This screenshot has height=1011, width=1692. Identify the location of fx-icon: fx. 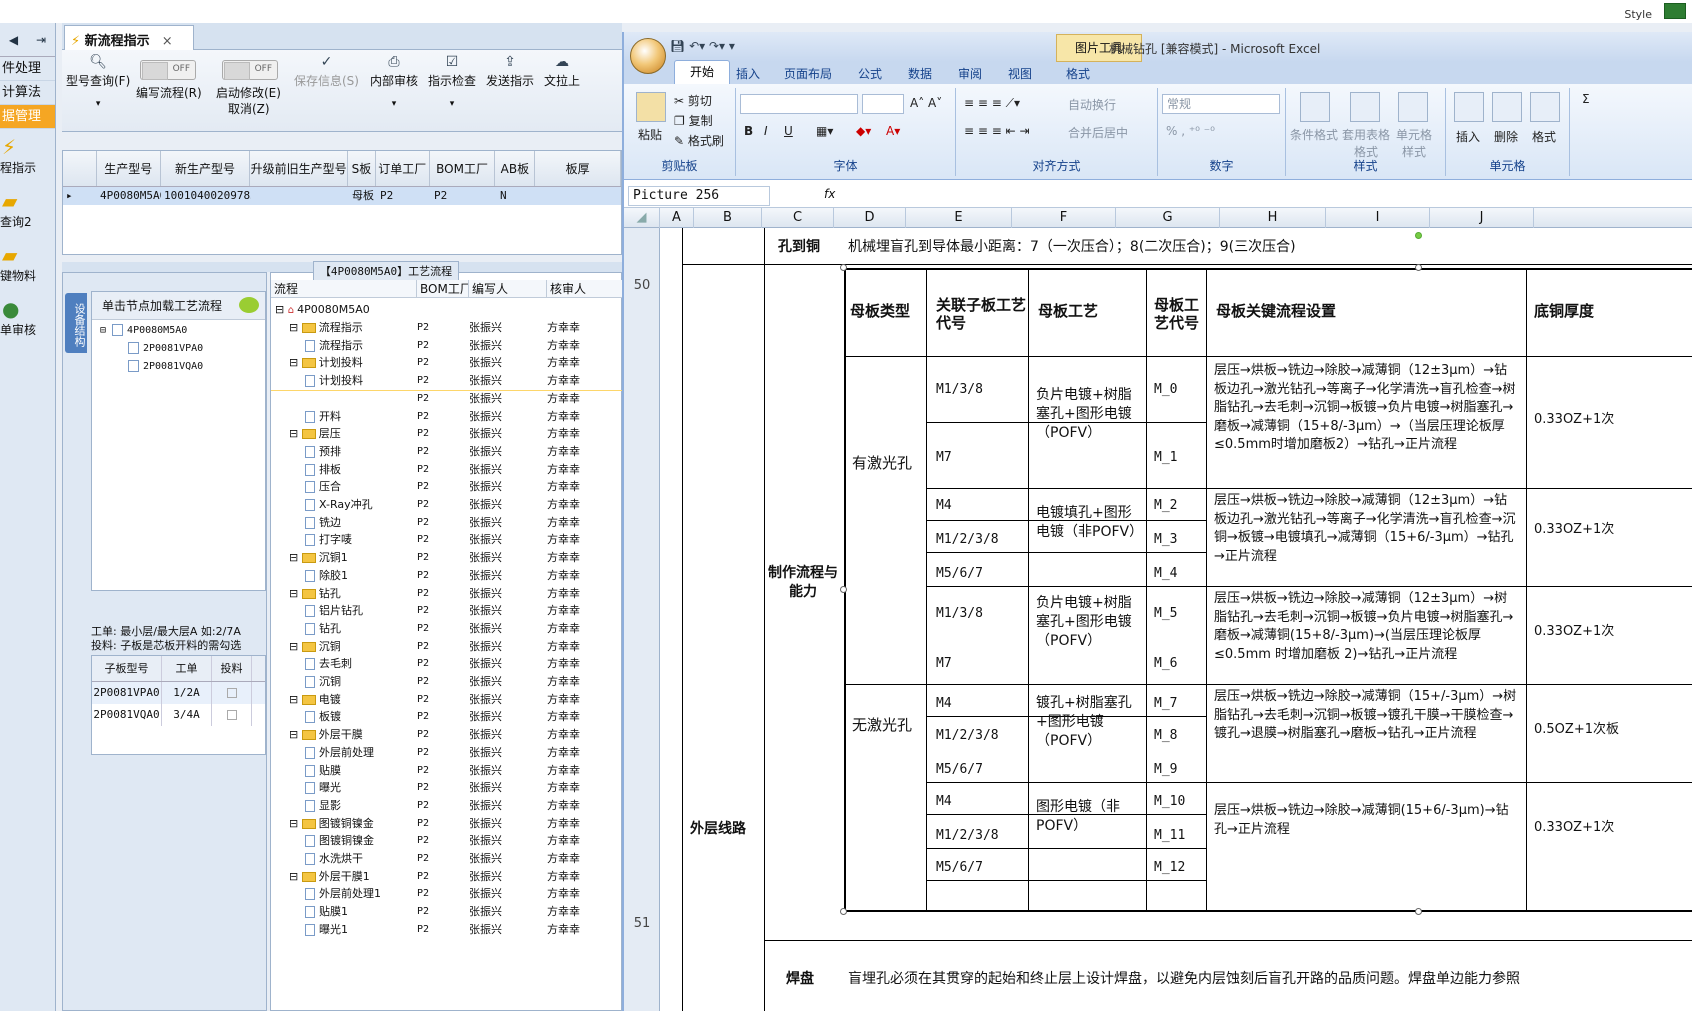
(829, 194).